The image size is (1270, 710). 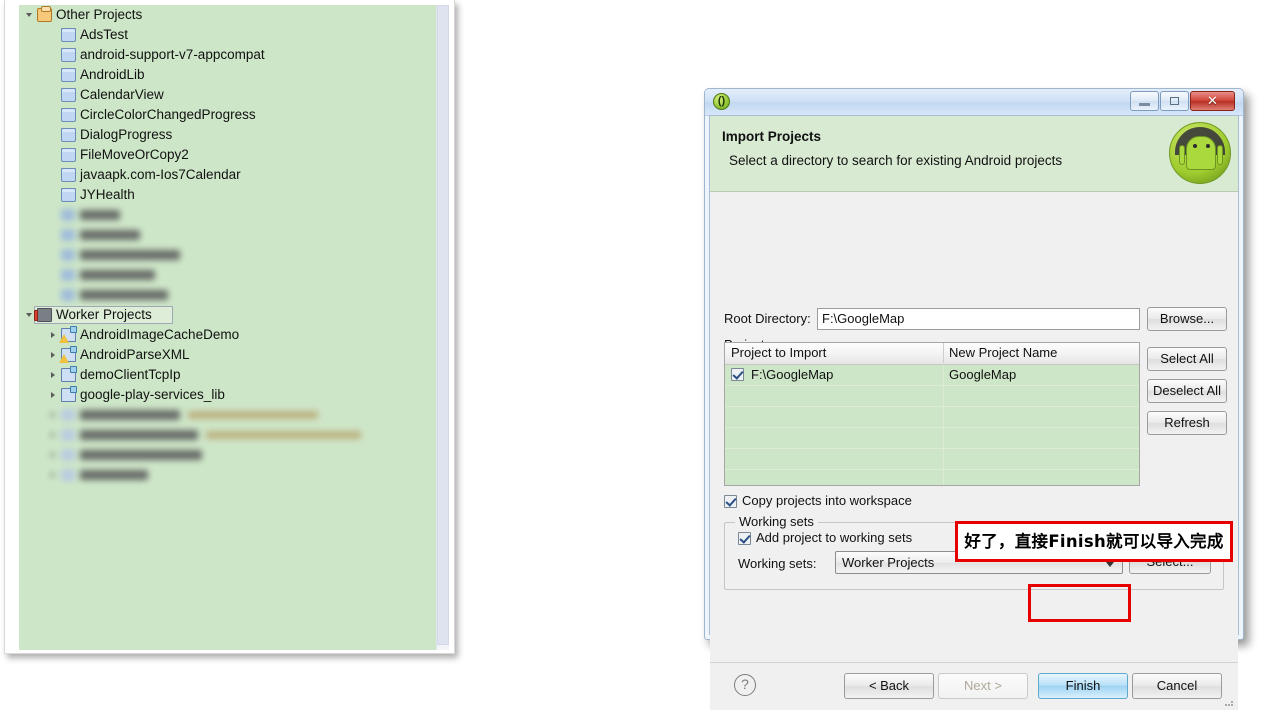 I want to click on tree-item: JYHealth, so click(x=227, y=195).